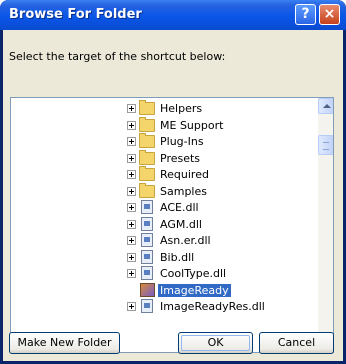 The height and width of the screenshot is (364, 346). I want to click on prompt-text: Select the target of the shortcut below:, so click(117, 56).